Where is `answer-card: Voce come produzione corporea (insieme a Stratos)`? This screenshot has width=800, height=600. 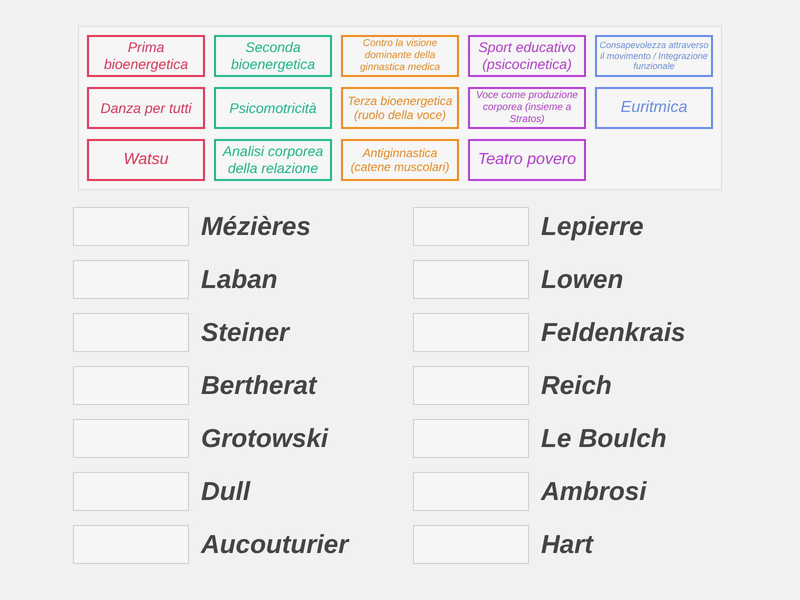 answer-card: Voce come produzione corporea (insieme a Stratos) is located at coordinates (527, 108).